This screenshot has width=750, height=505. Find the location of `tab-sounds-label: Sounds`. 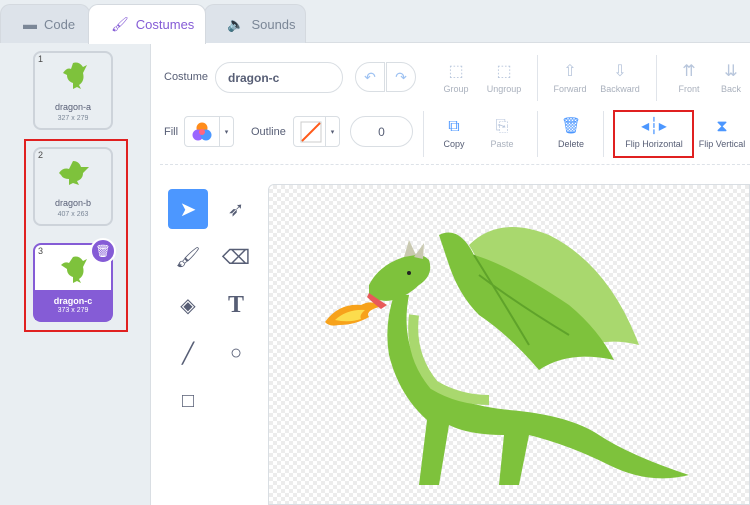

tab-sounds-label: Sounds is located at coordinates (273, 24).